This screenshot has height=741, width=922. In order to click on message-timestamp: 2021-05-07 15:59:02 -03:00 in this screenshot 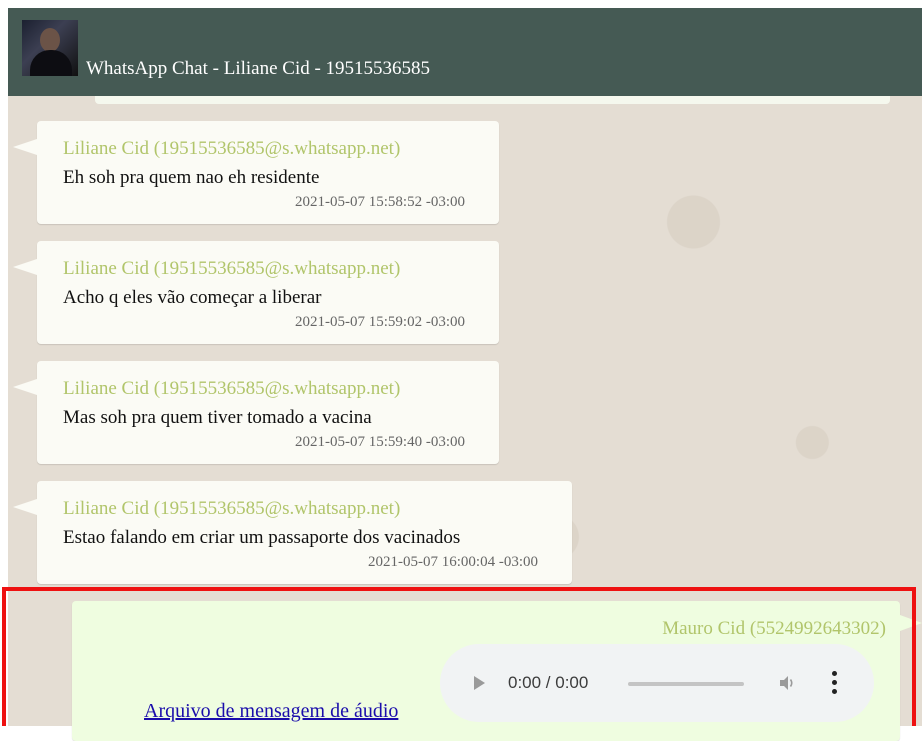, I will do `click(380, 322)`.